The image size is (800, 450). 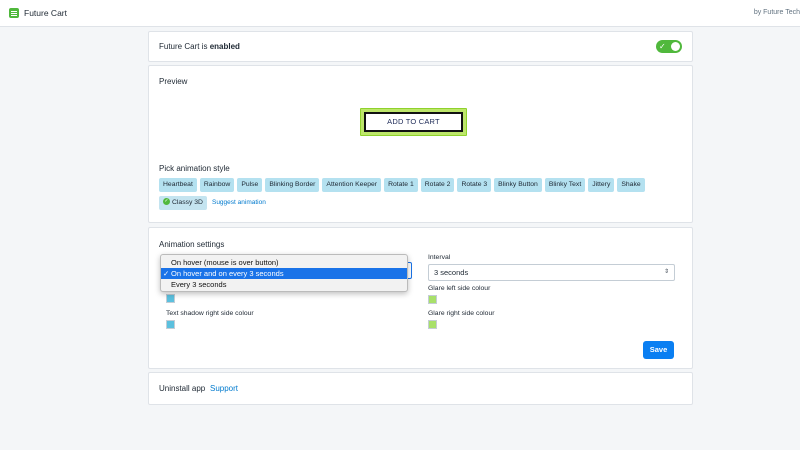 What do you see at coordinates (675, 46) in the screenshot?
I see `toggle-knob` at bounding box center [675, 46].